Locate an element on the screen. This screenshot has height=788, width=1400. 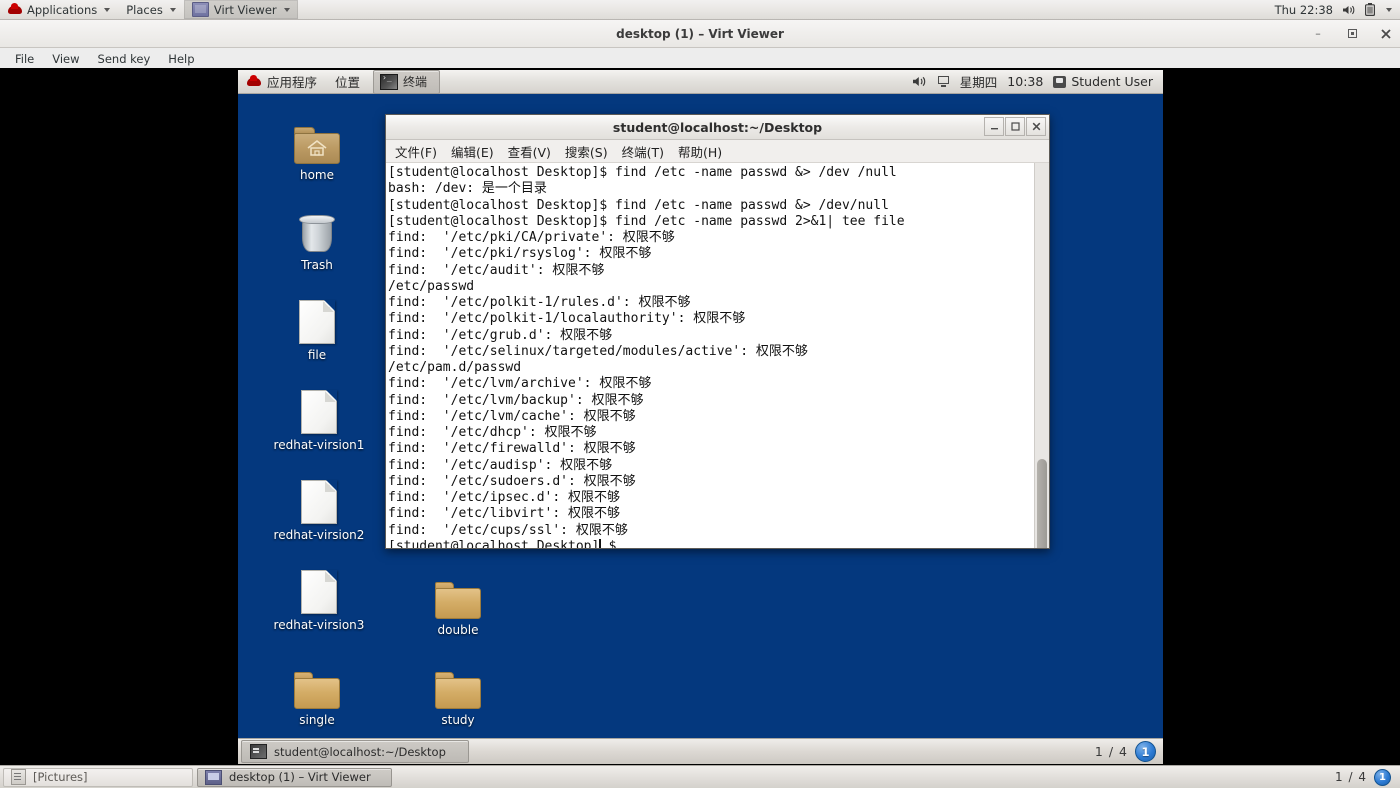
terminal-prompt-line: [student@localhost Desktop] $ is located at coordinates (711, 543).